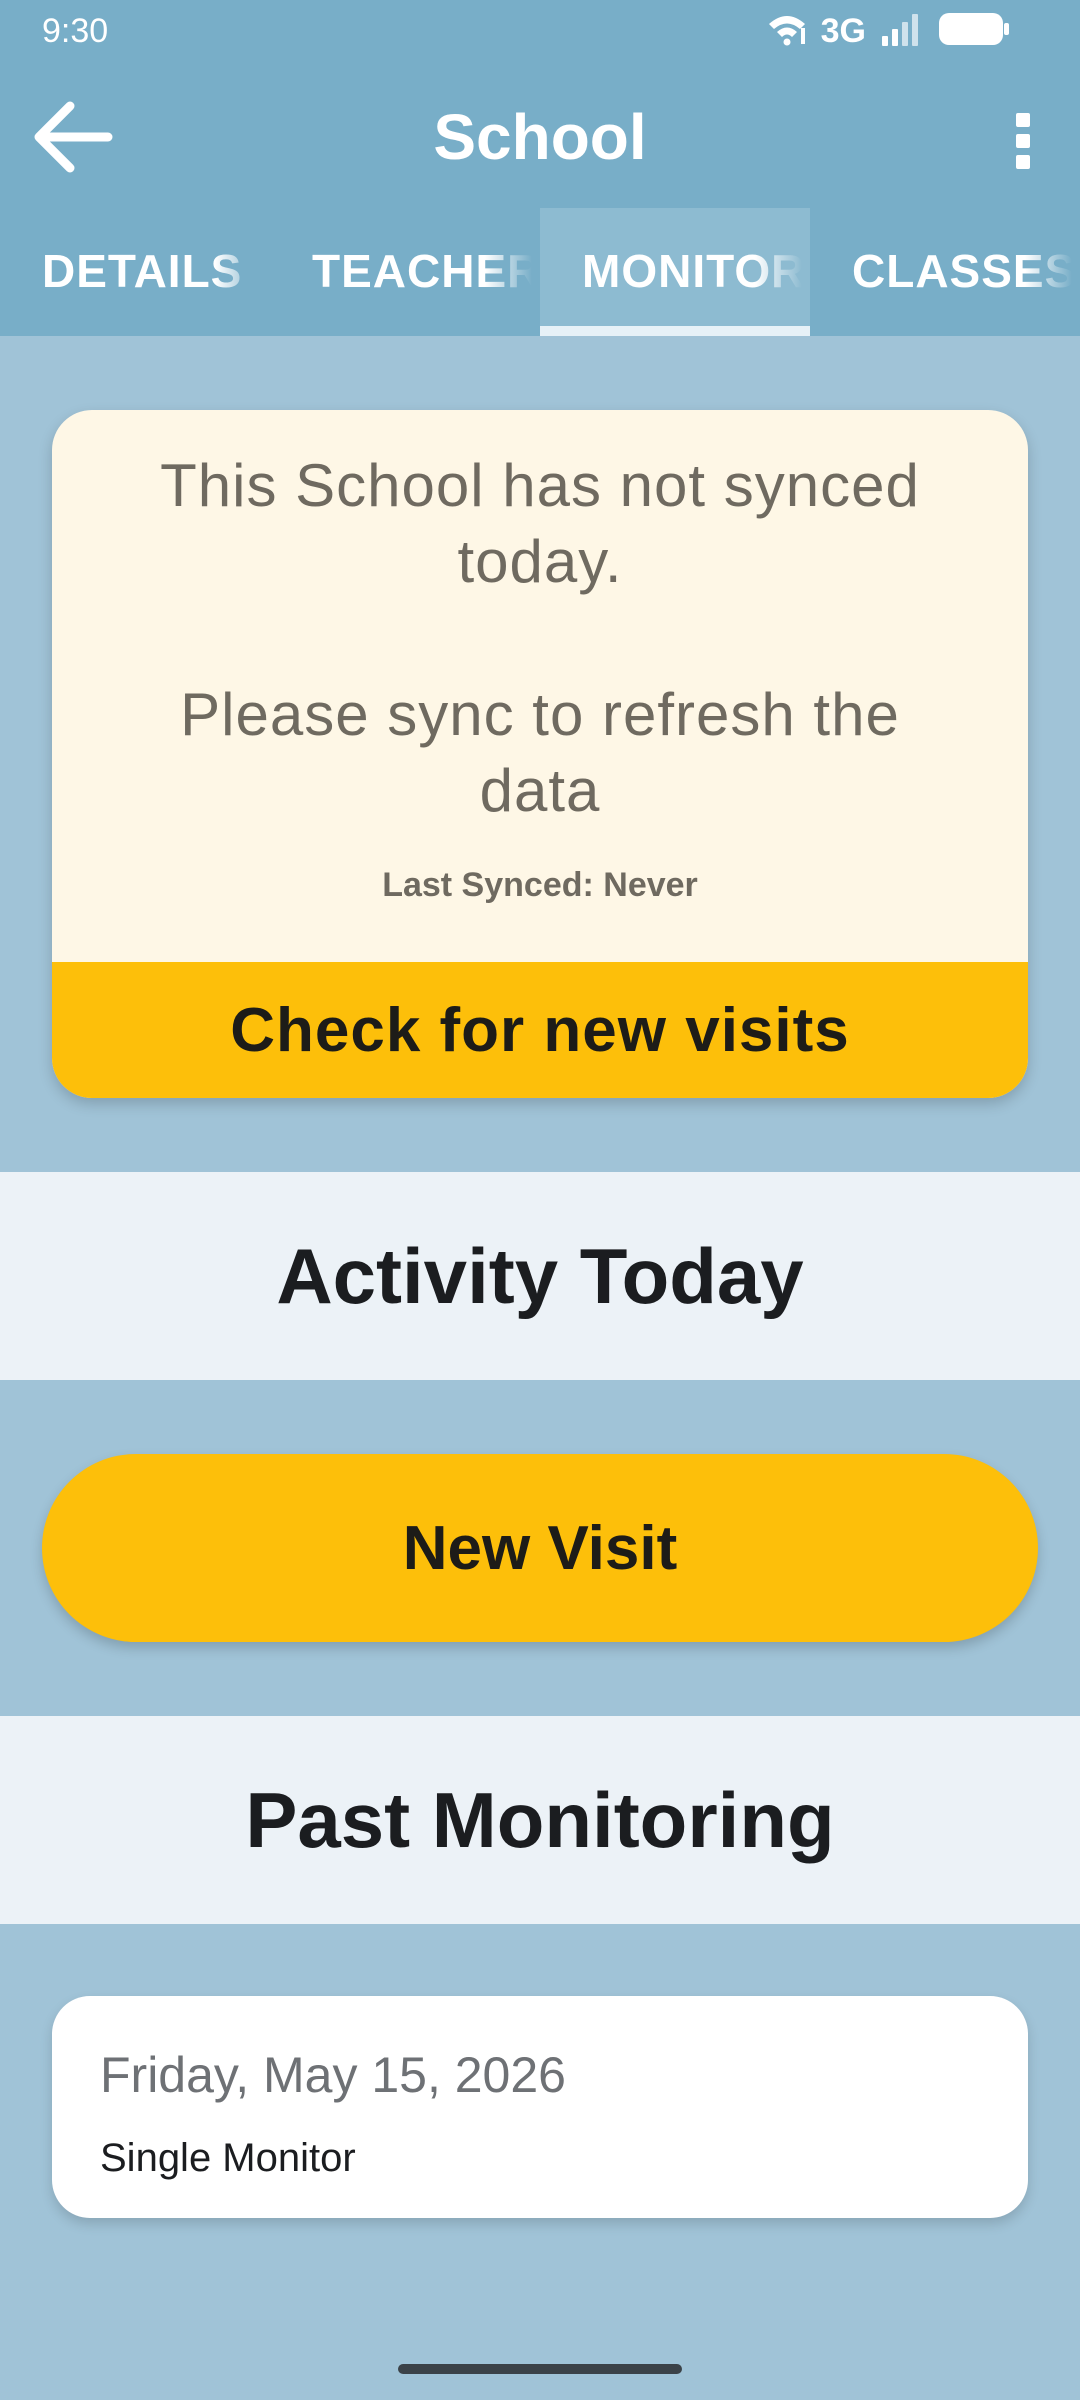 This screenshot has width=1080, height=2400. Describe the element at coordinates (540, 2369) in the screenshot. I see `gesture-navigation-bar` at that location.